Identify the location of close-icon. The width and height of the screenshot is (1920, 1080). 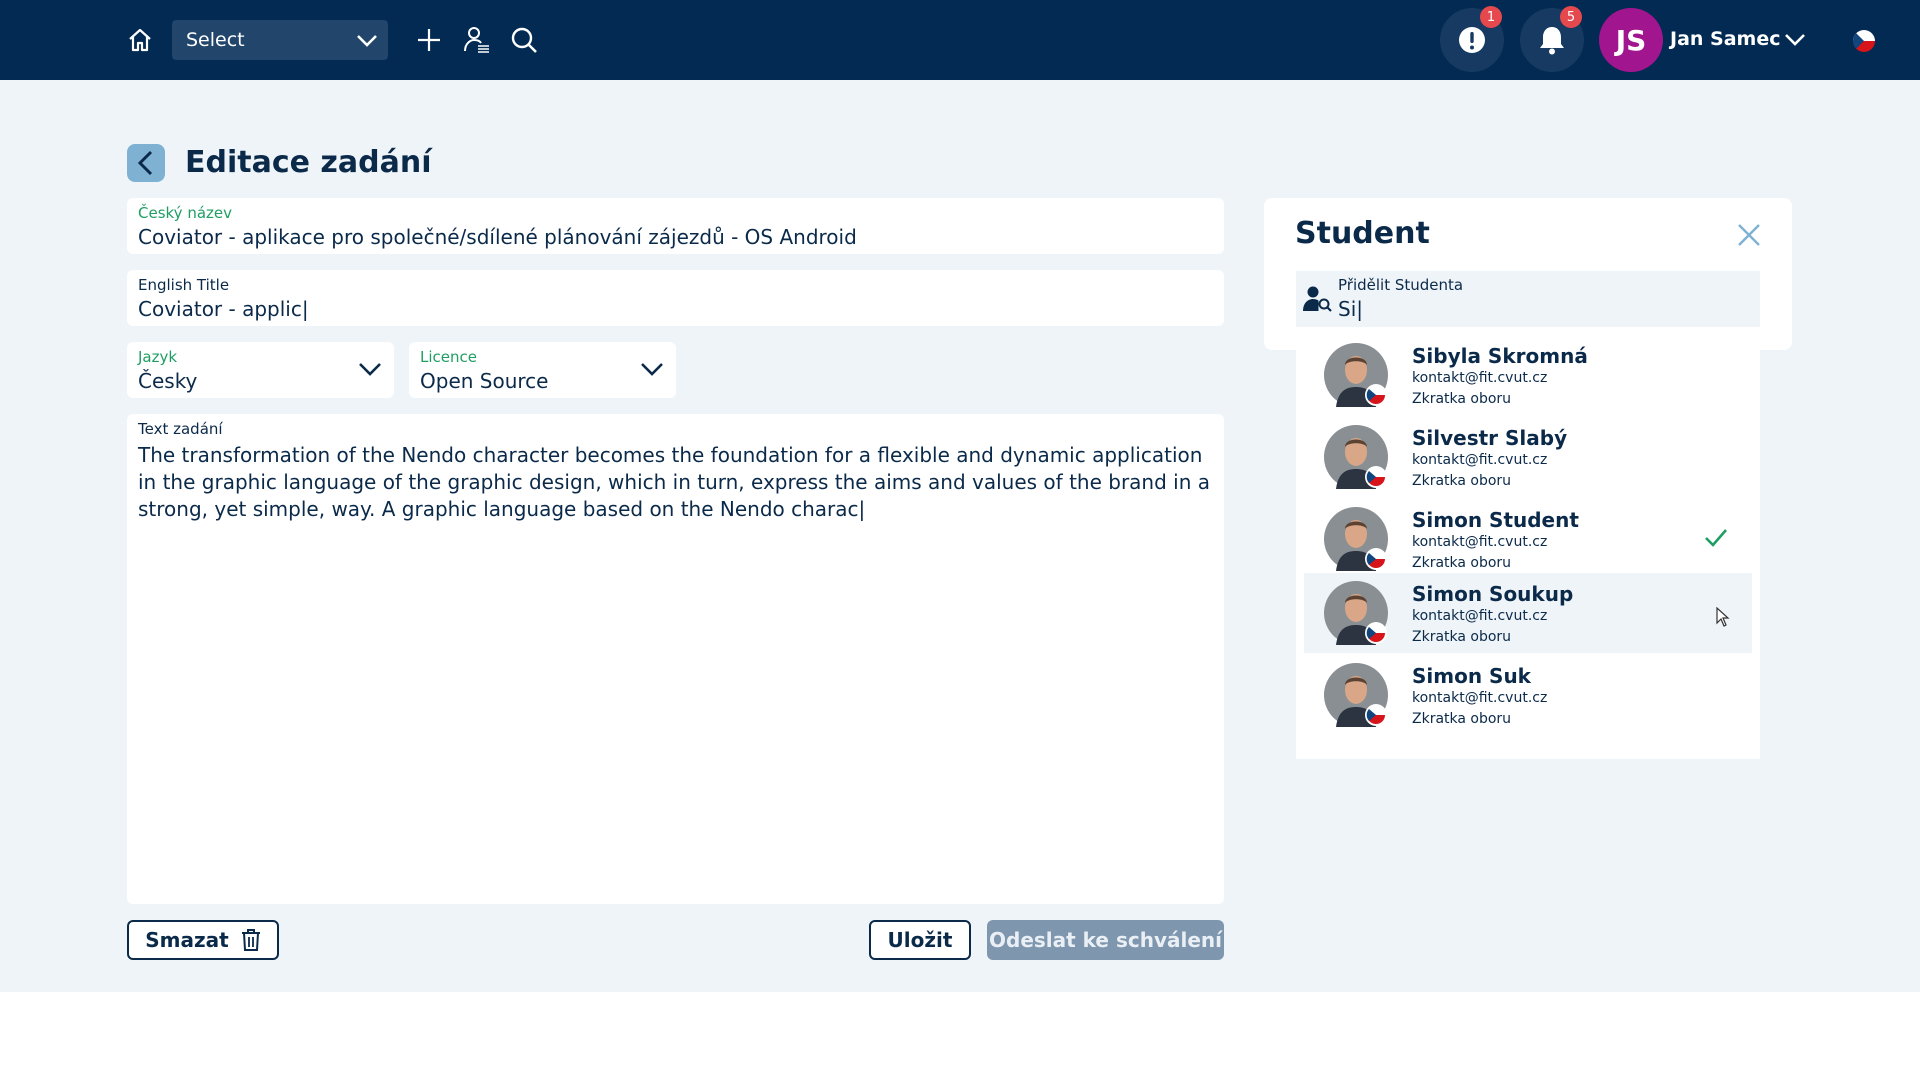
(1749, 235).